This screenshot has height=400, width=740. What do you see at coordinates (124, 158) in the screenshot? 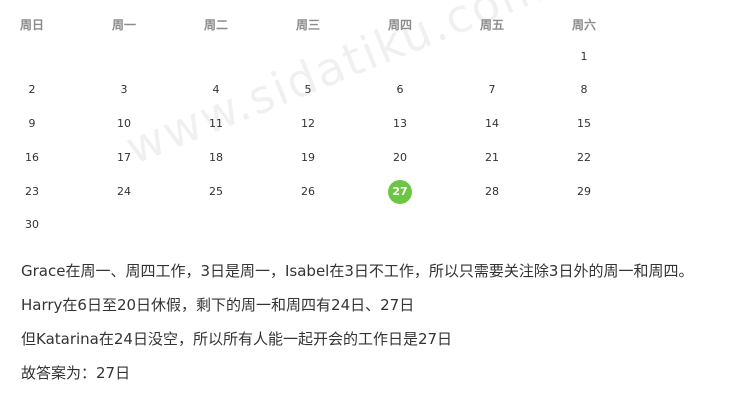
I see `calendar-day: 17` at bounding box center [124, 158].